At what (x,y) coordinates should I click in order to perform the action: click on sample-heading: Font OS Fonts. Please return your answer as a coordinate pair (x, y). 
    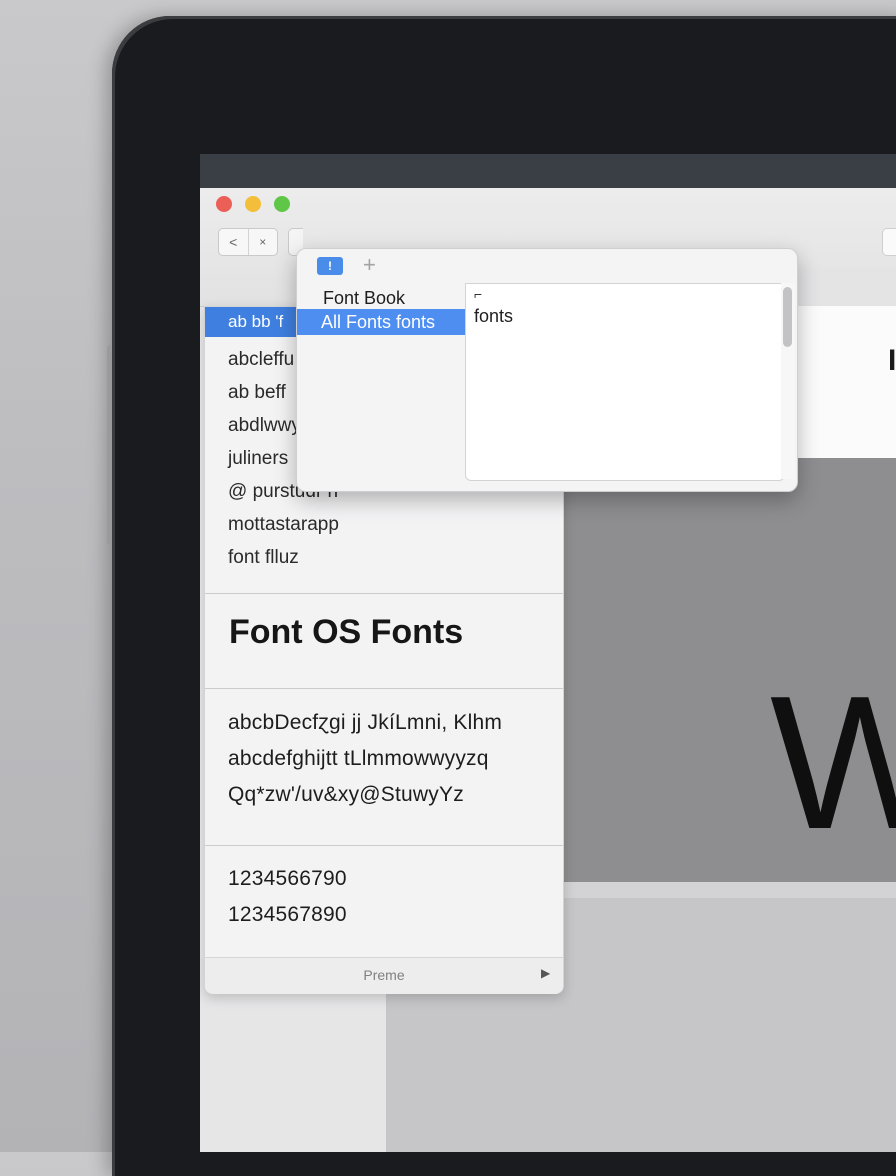
    Looking at the image, I should click on (346, 632).